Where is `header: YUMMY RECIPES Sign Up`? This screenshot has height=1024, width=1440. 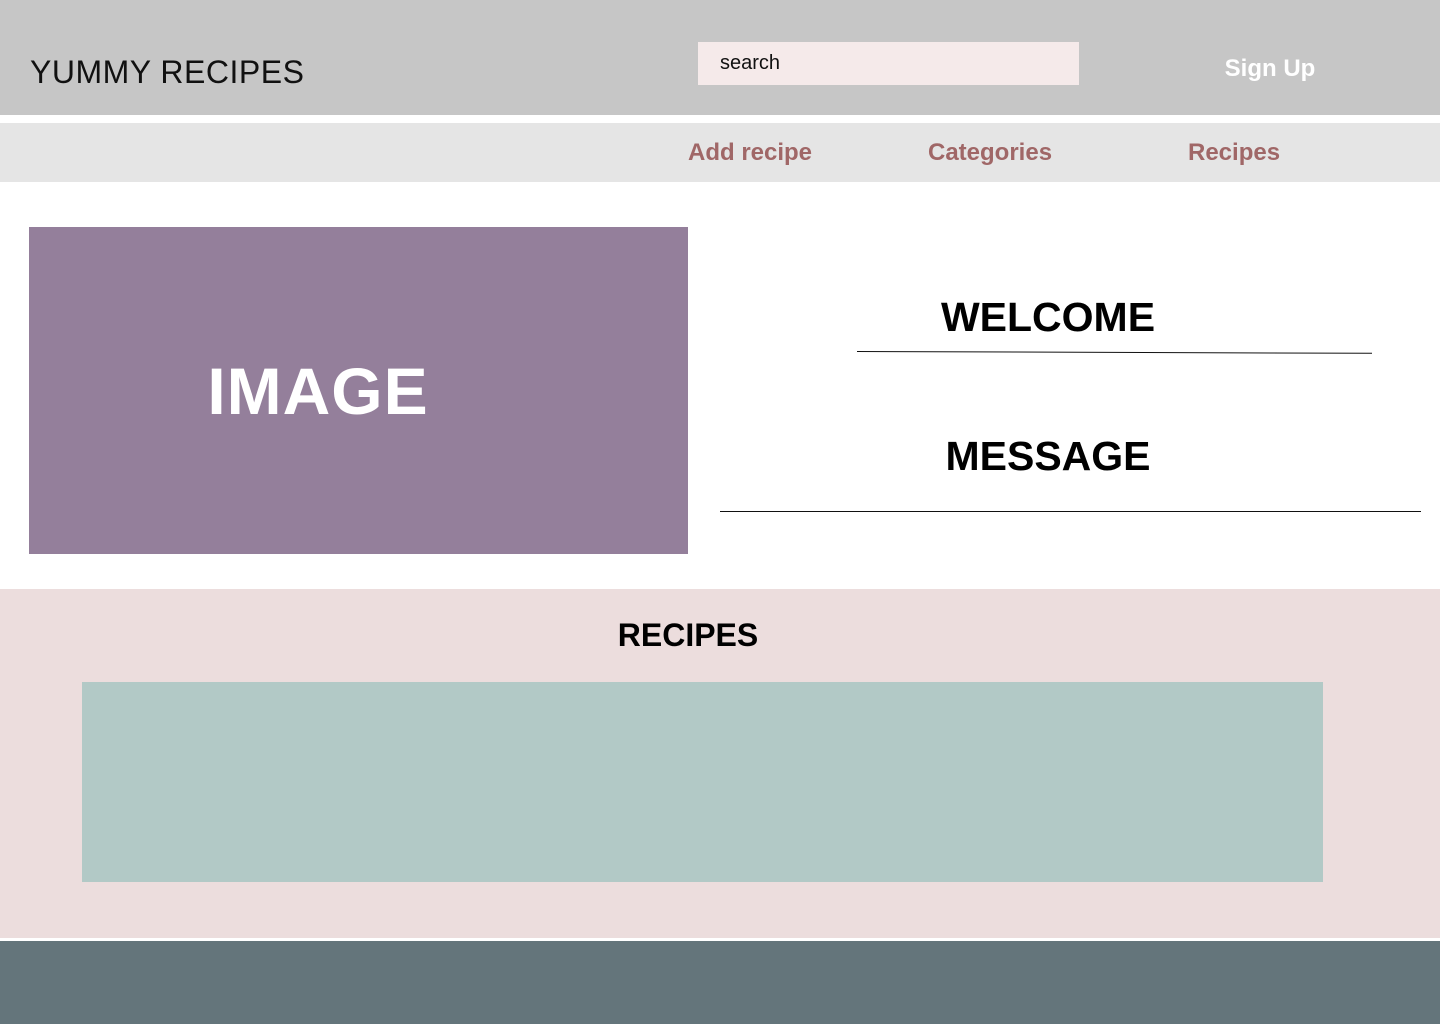
header: YUMMY RECIPES Sign Up is located at coordinates (720, 57).